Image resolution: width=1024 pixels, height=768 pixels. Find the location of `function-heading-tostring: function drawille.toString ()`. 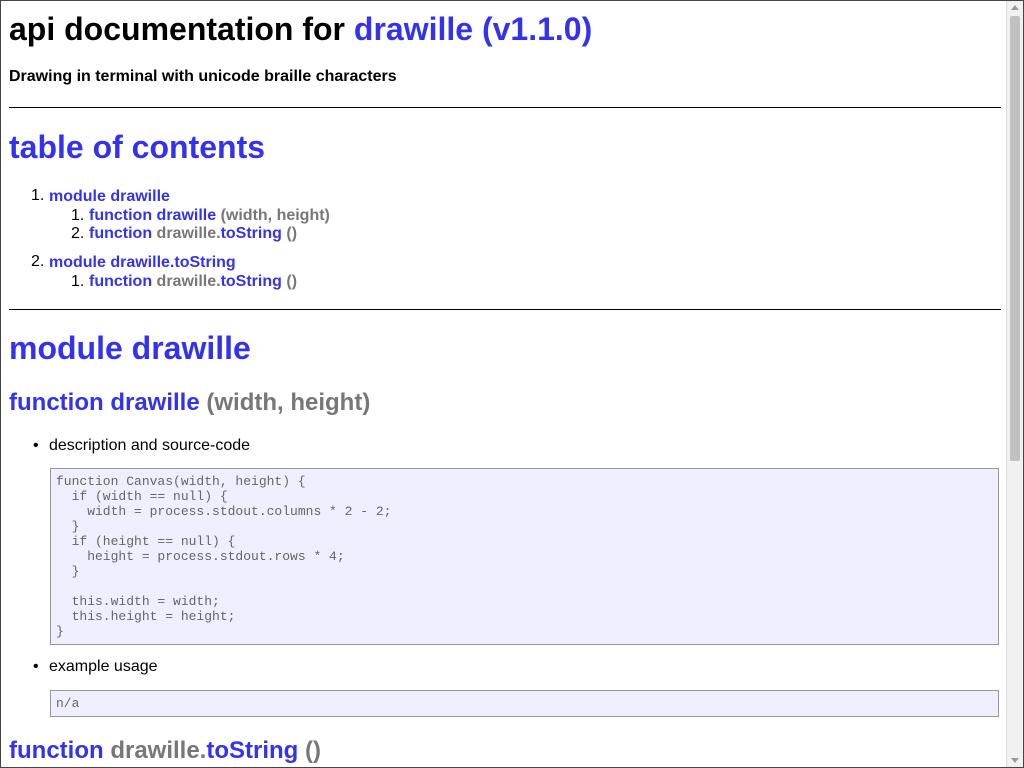

function-heading-tostring: function drawille.toString () is located at coordinates (165, 751).